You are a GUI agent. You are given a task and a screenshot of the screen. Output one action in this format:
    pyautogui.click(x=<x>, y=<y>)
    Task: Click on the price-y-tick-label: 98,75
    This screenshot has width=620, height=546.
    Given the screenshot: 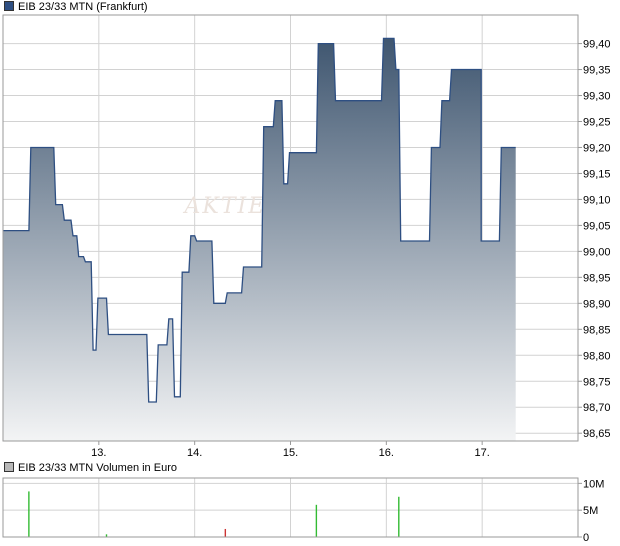 What is the action you would take?
    pyautogui.click(x=597, y=382)
    